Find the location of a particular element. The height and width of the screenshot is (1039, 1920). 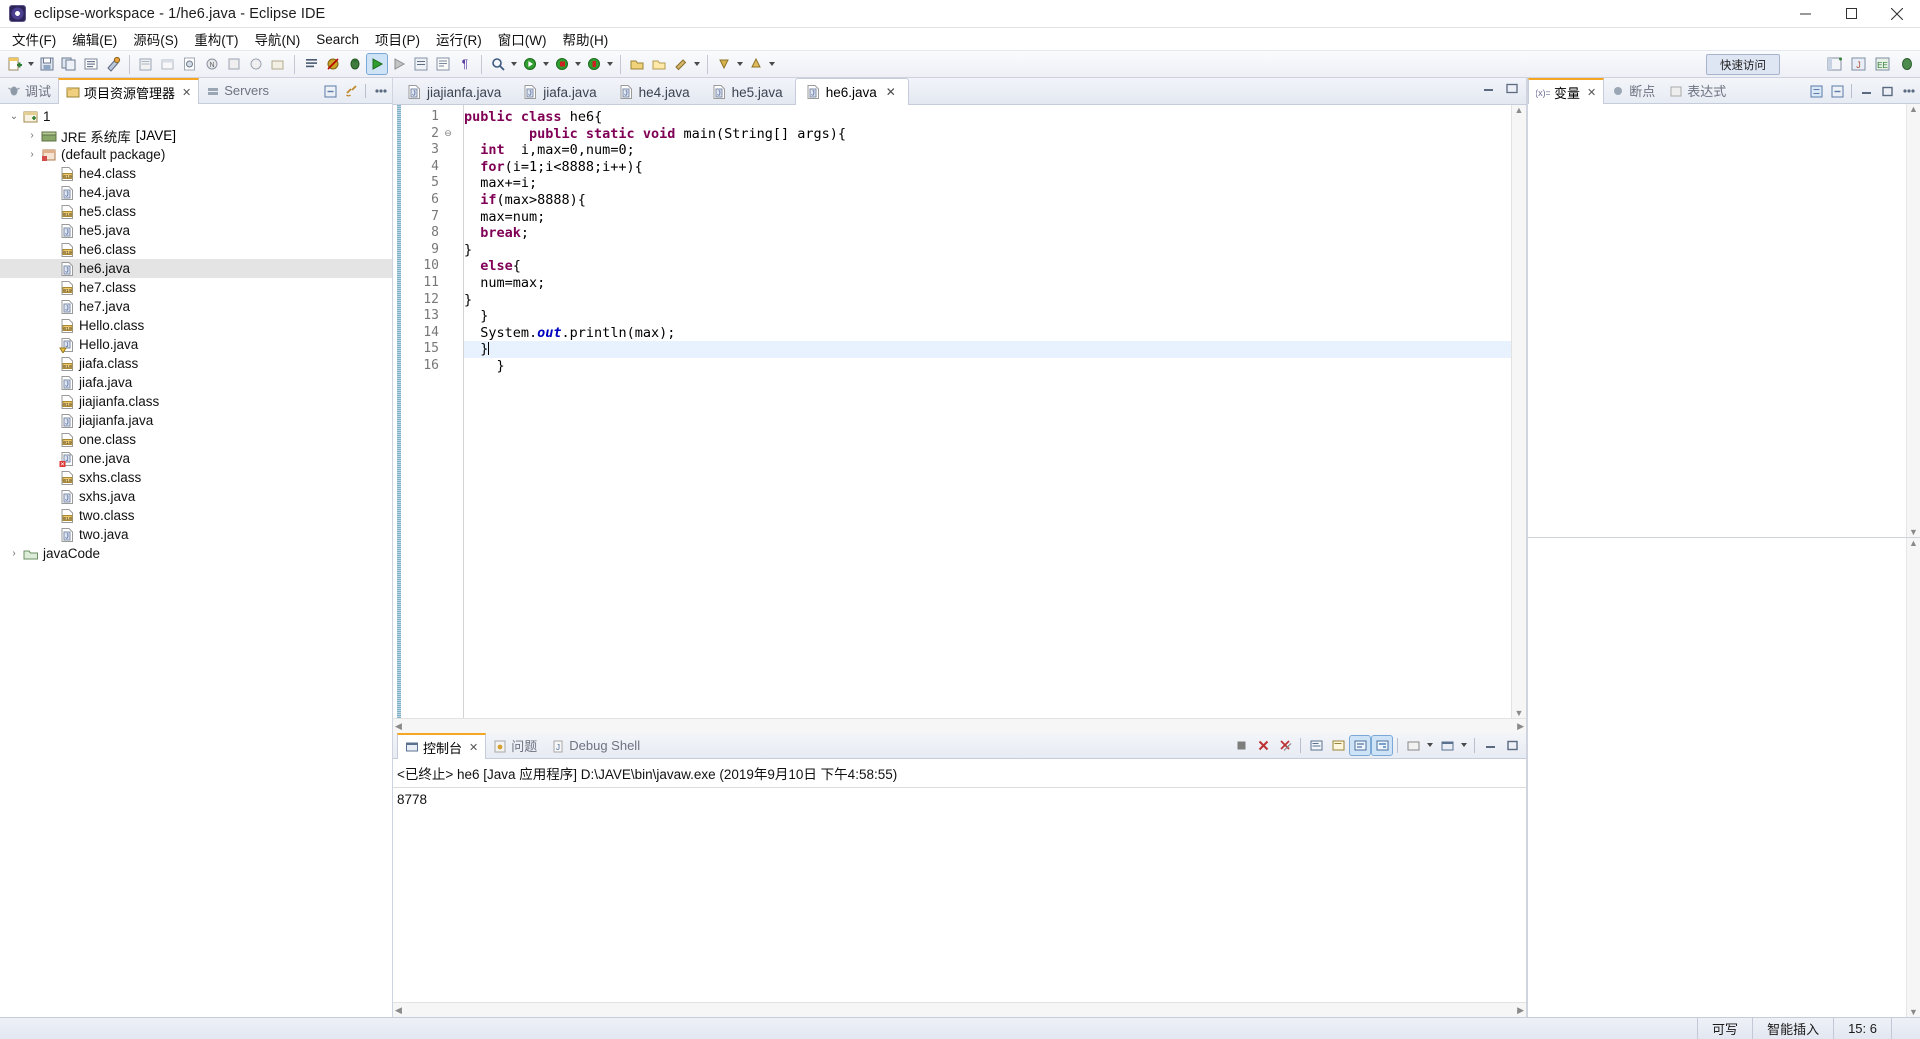

open-task-icon is located at coordinates (311, 64).